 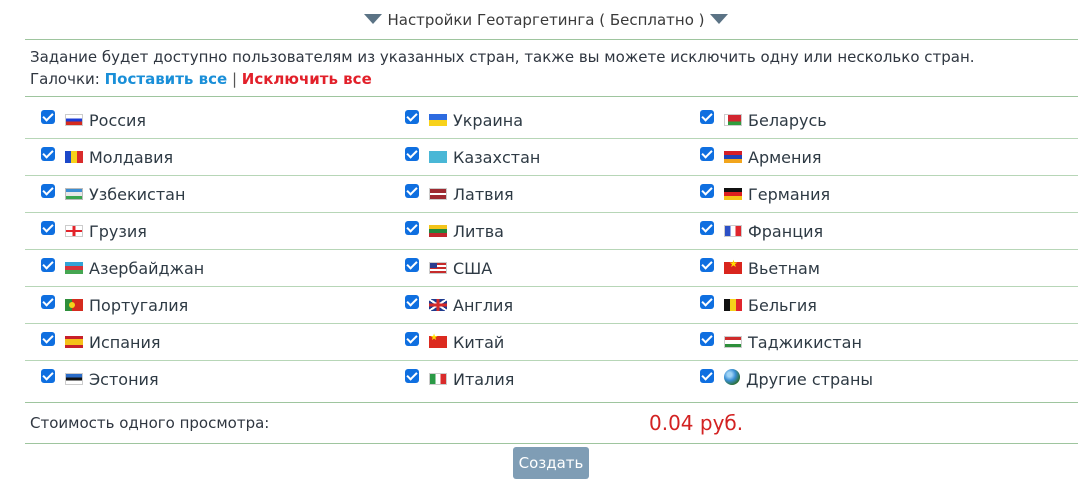 I want to click on country-label: Молдавия, so click(x=131, y=157).